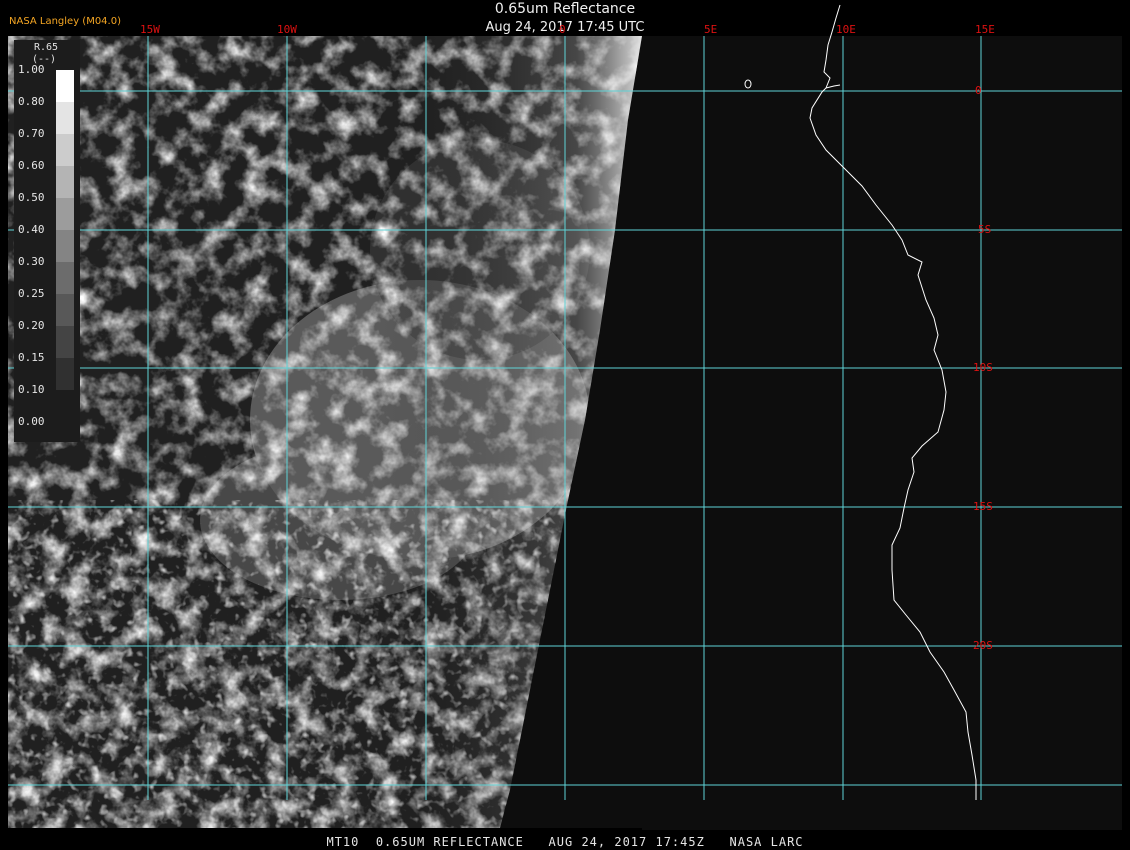 This screenshot has width=1130, height=850. I want to click on lon-label-15w: 15W, so click(150, 29).